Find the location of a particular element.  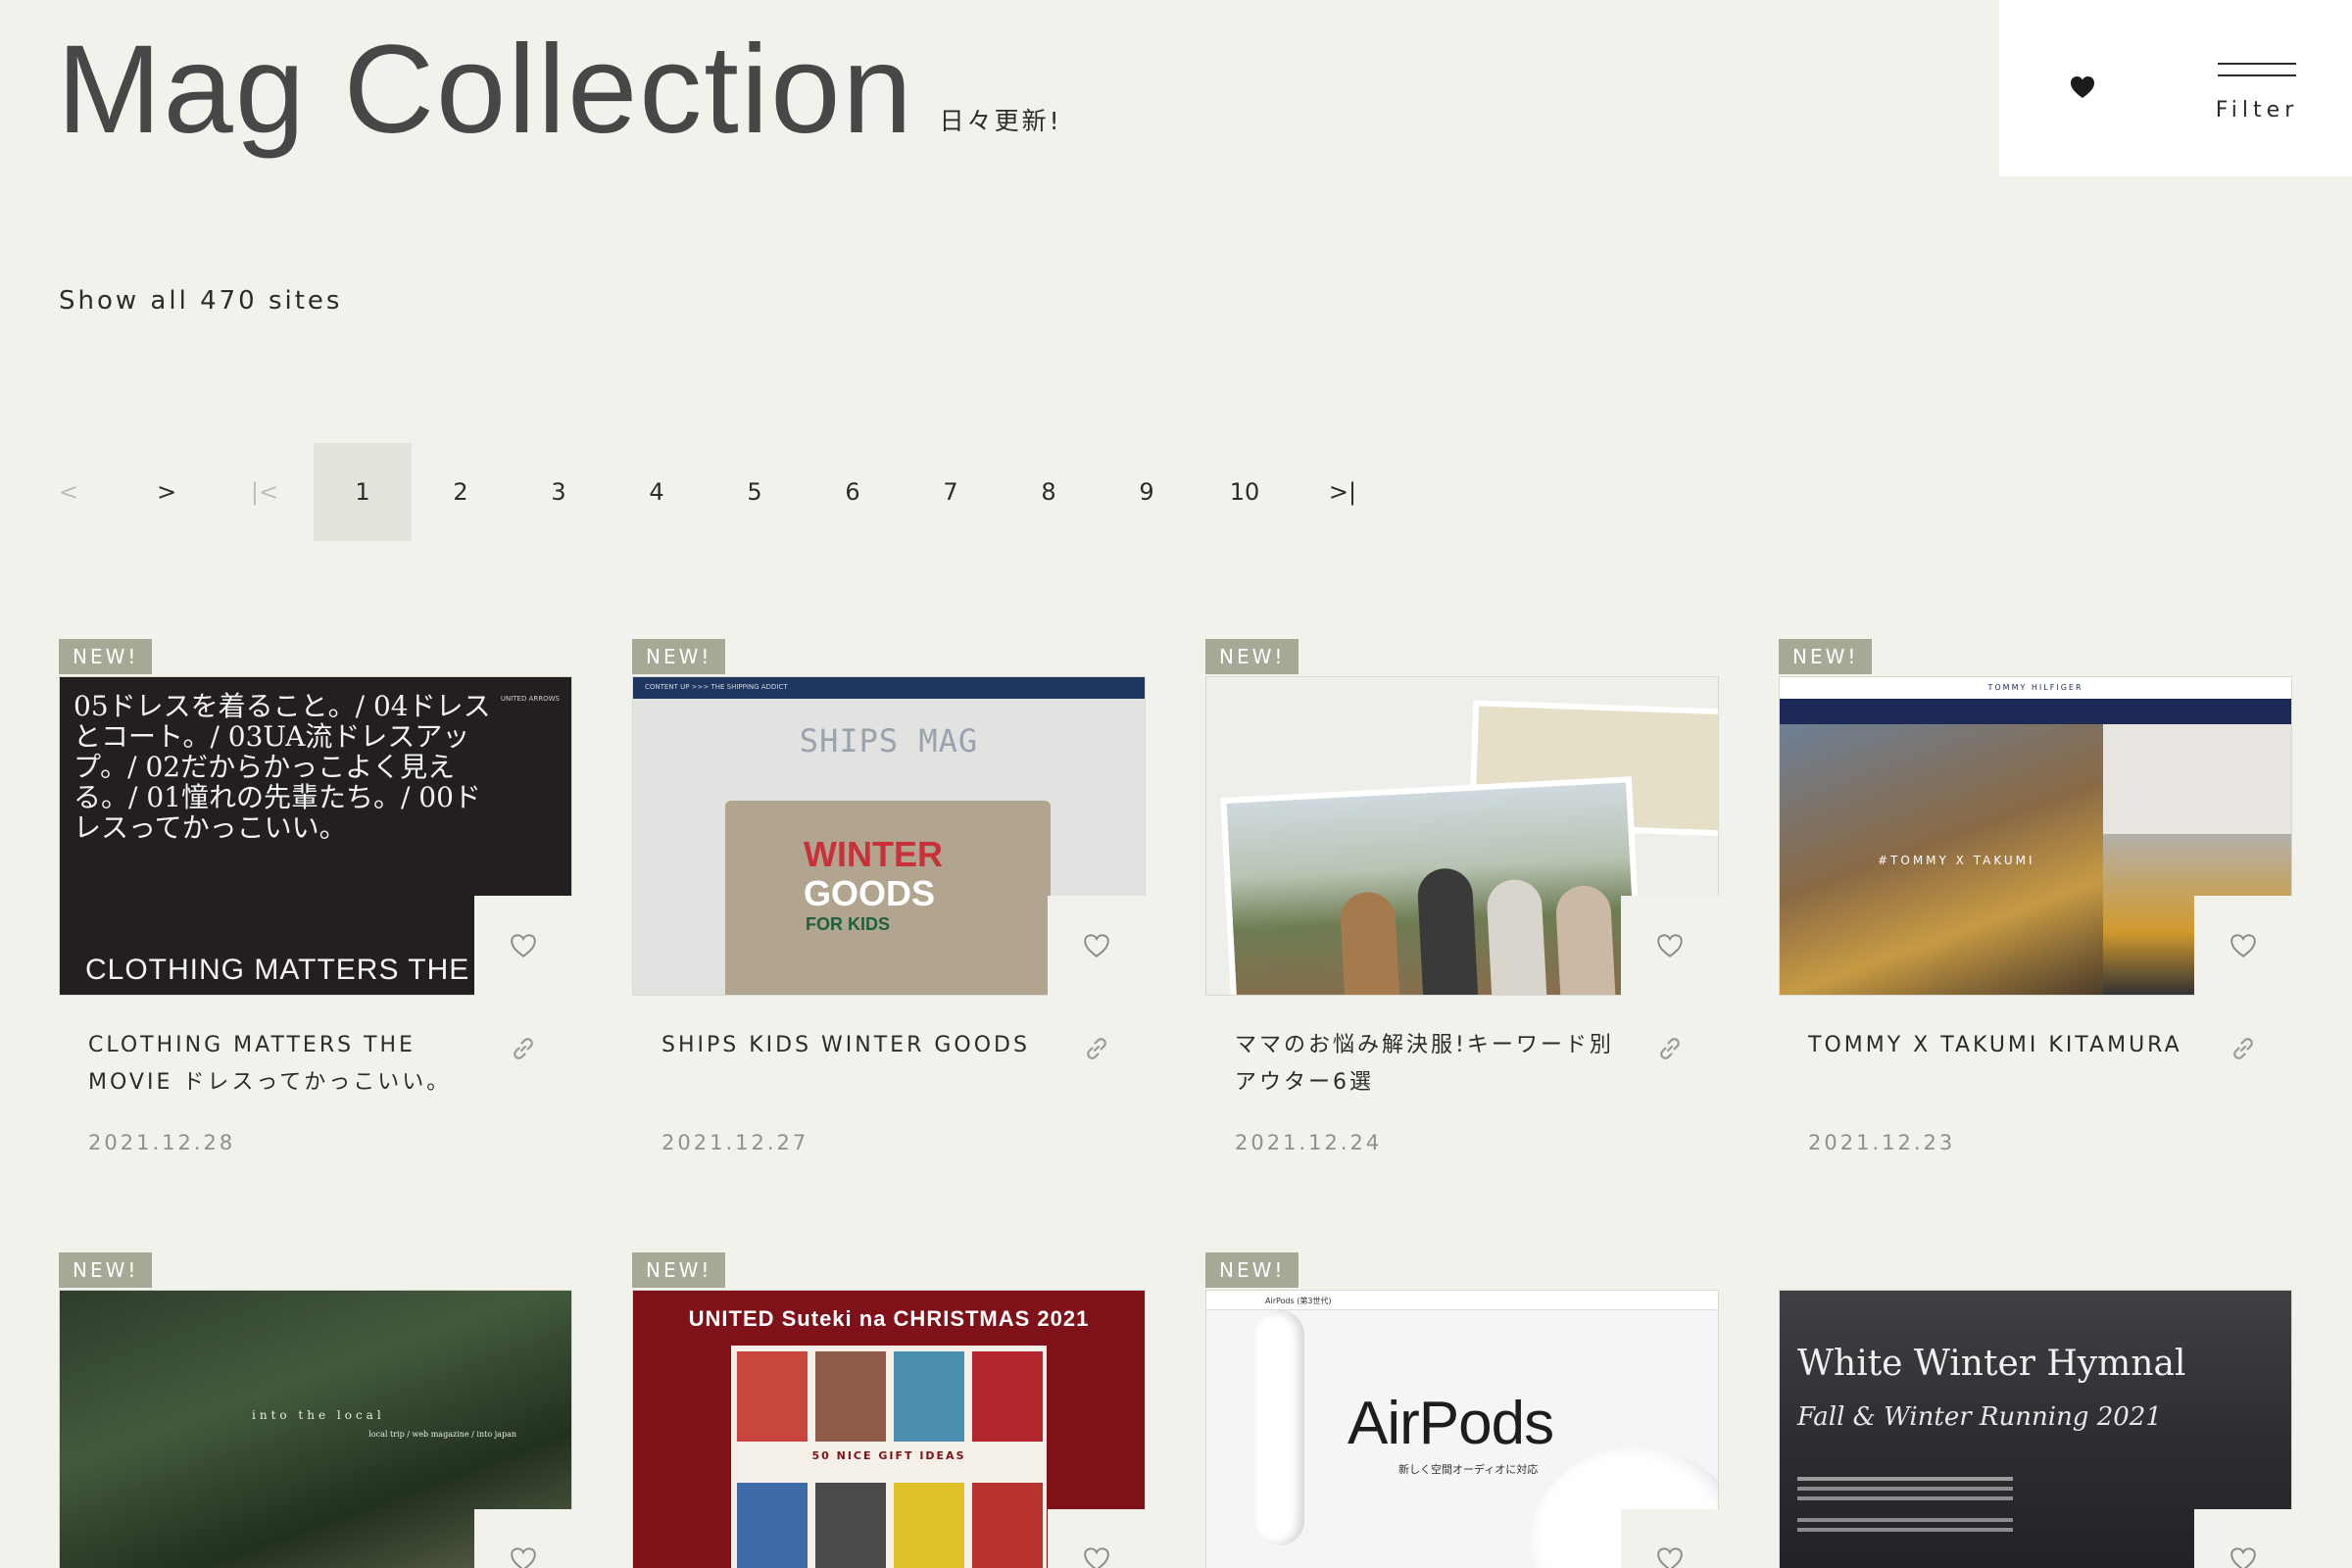

pagination-last: >| is located at coordinates (1343, 492).